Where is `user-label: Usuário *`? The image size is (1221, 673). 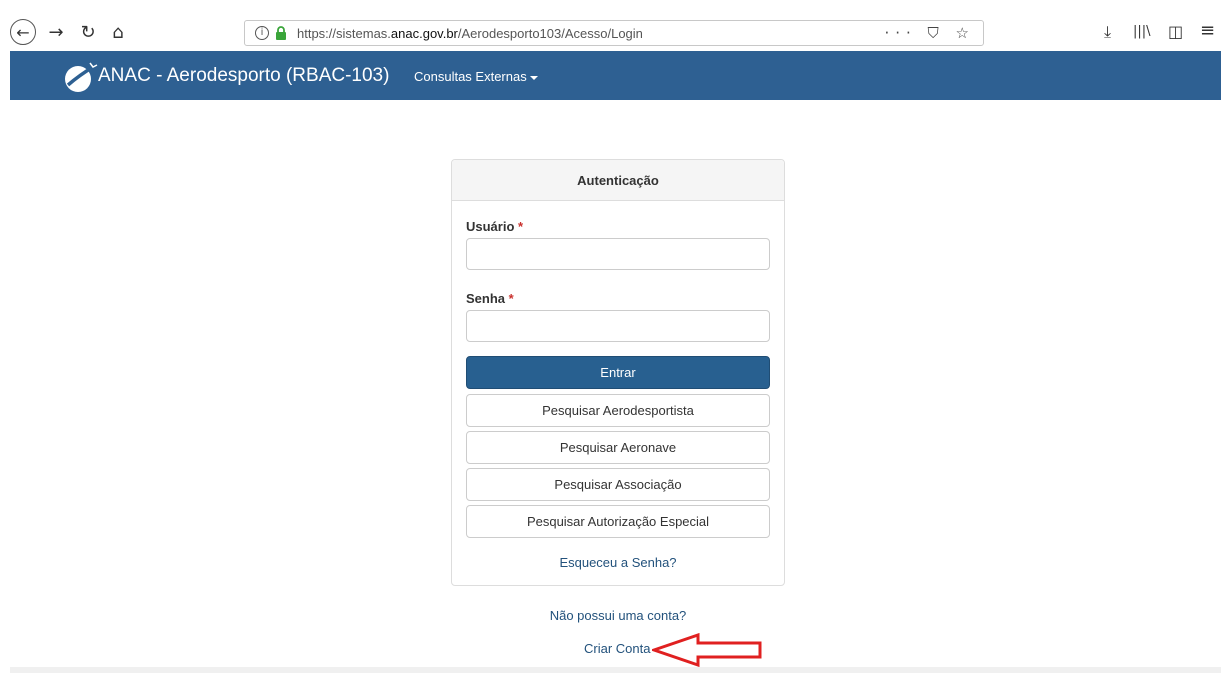
user-label: Usuário * is located at coordinates (495, 226).